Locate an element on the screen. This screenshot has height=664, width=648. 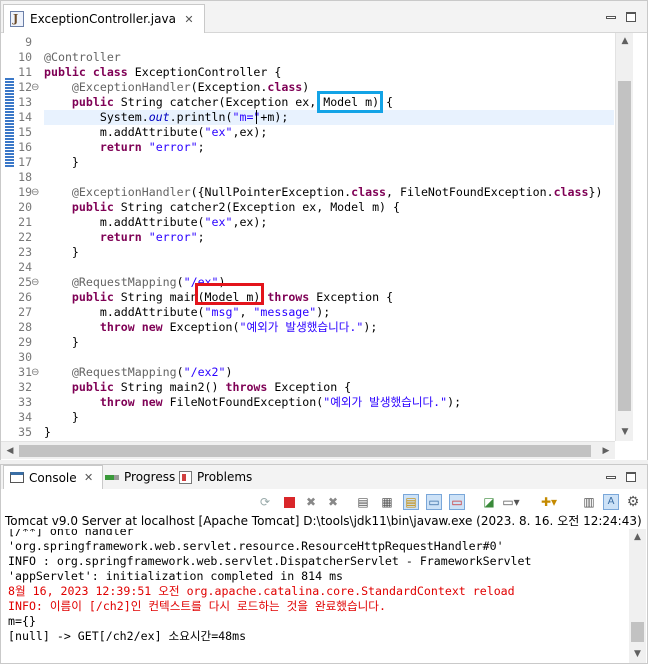
show-on-stdout-icon: ▭ is located at coordinates (434, 502).